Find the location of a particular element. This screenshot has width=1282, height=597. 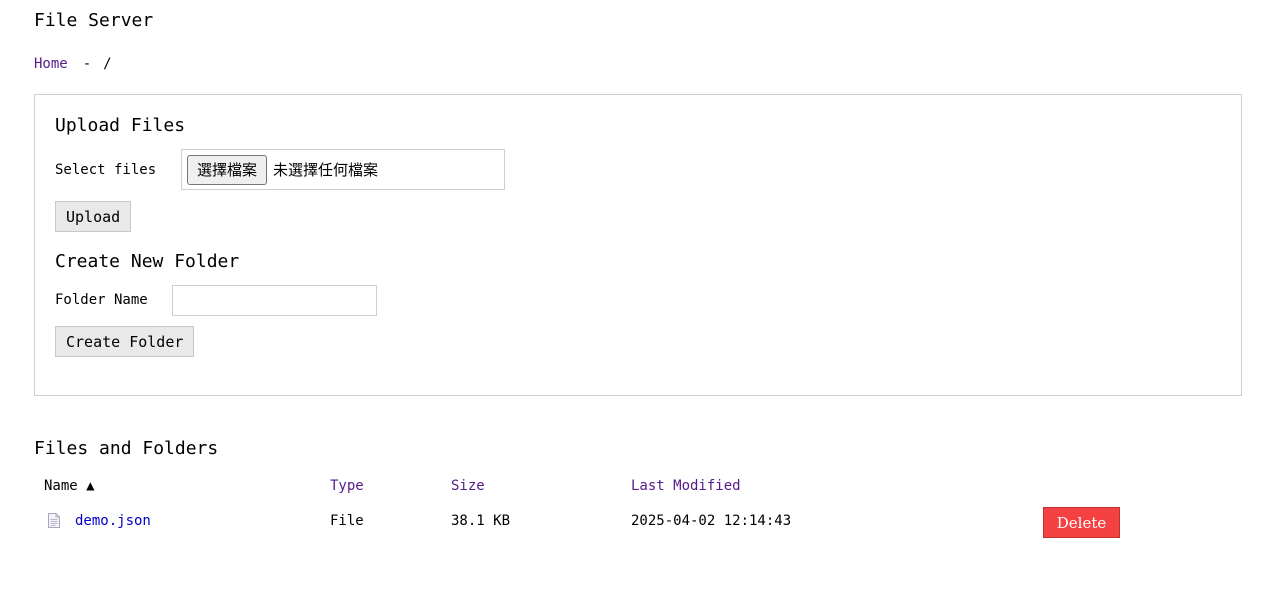

file-last-modified: 2025-04-02 12:14:43 is located at coordinates (711, 521).